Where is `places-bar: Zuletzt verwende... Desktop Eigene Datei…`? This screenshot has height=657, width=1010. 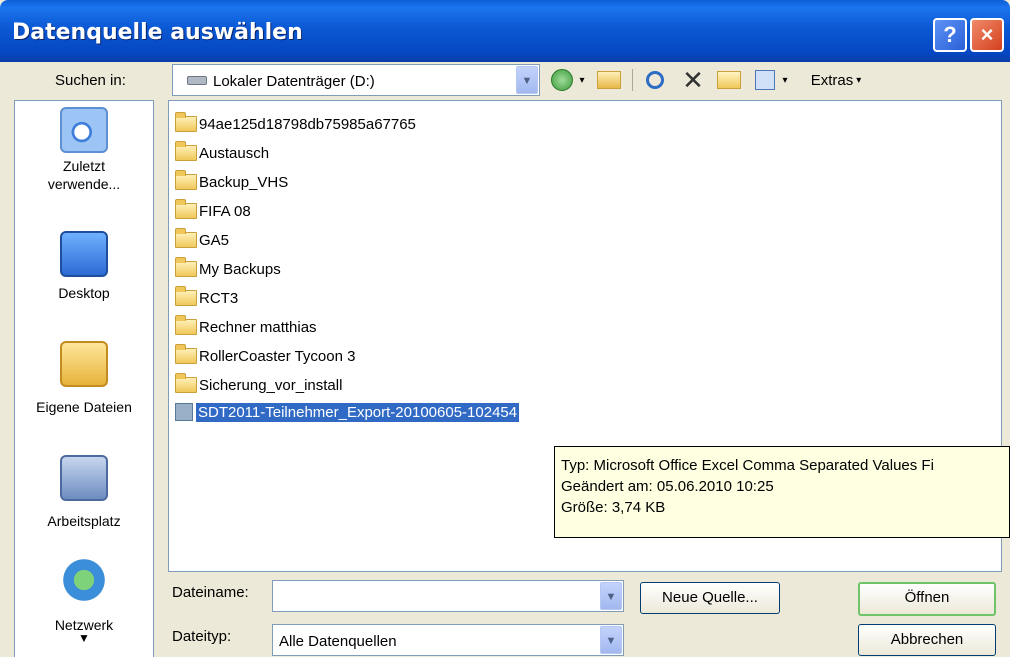 places-bar: Zuletzt verwende... Desktop Eigene Datei… is located at coordinates (84, 378).